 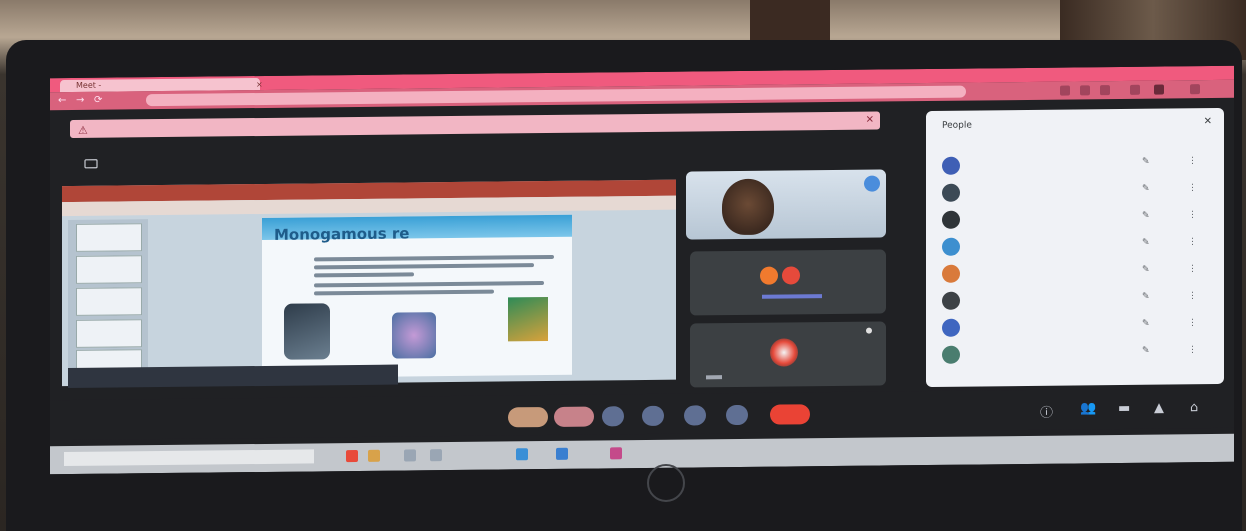 I want to click on participant-video-tile, so click(x=786, y=204).